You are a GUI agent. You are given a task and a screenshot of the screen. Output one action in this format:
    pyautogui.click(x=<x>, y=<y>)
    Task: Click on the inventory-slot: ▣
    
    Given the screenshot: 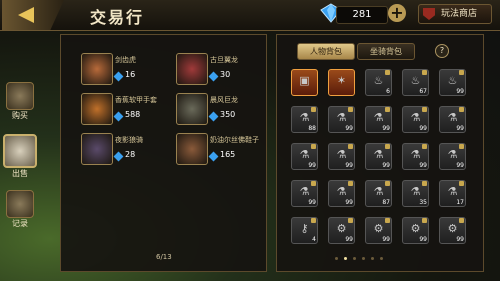 What is the action you would take?
    pyautogui.click(x=304, y=82)
    